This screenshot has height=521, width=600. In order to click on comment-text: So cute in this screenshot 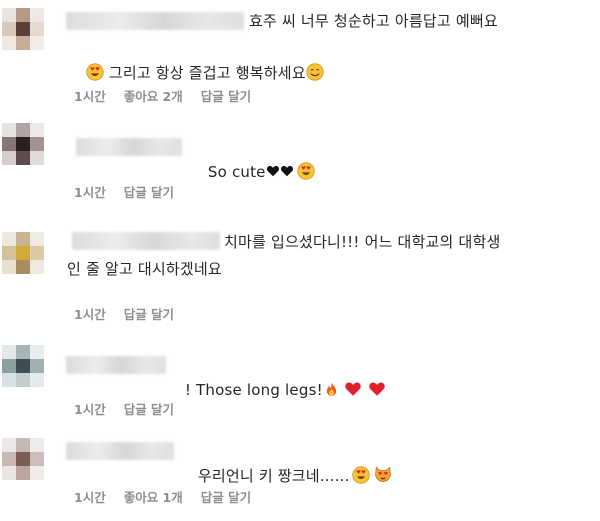, I will do `click(251, 172)`.